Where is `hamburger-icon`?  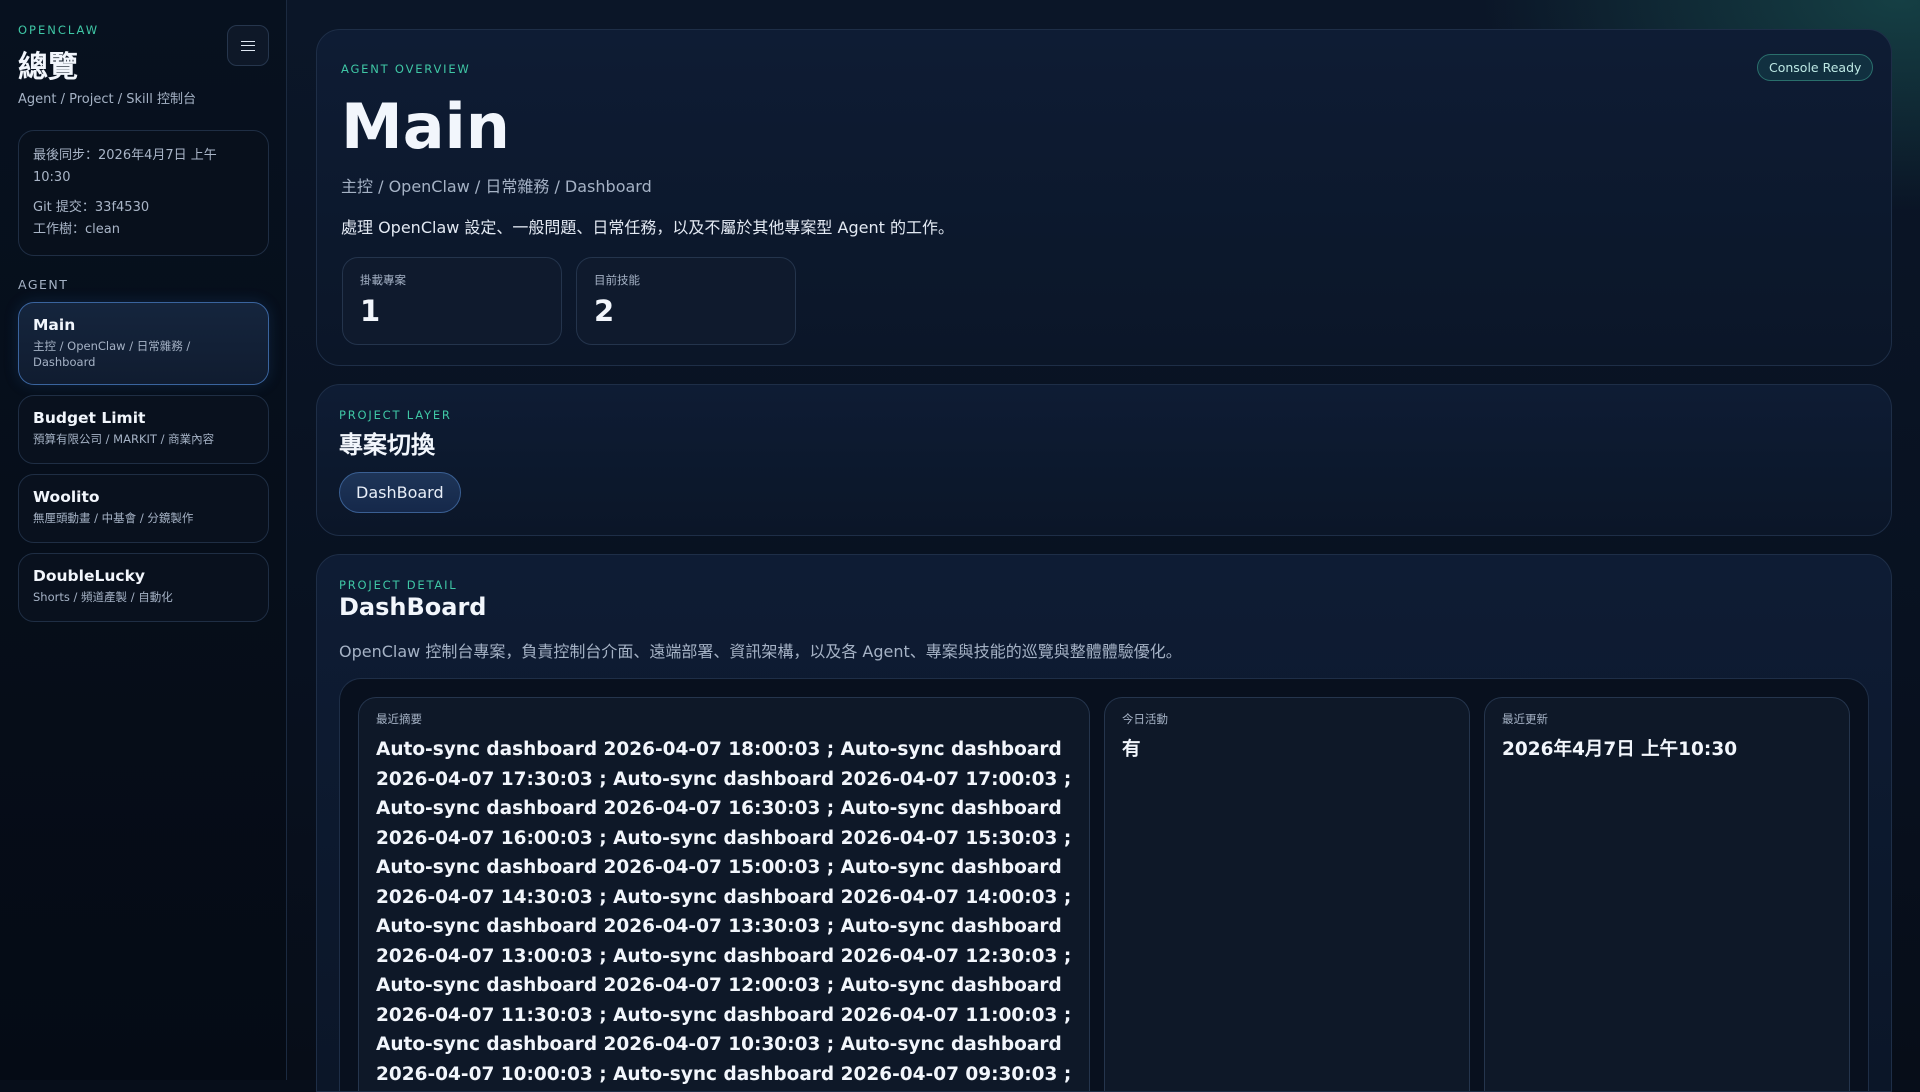
hamburger-icon is located at coordinates (248, 45).